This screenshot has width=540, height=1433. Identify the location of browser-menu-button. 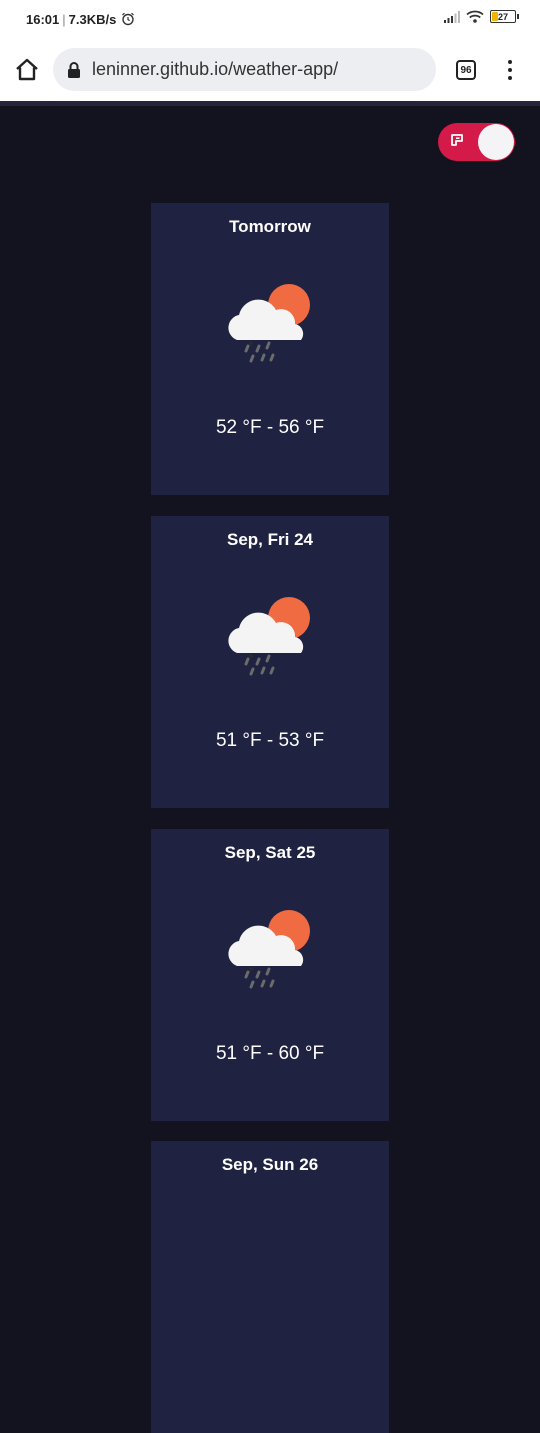
(510, 70).